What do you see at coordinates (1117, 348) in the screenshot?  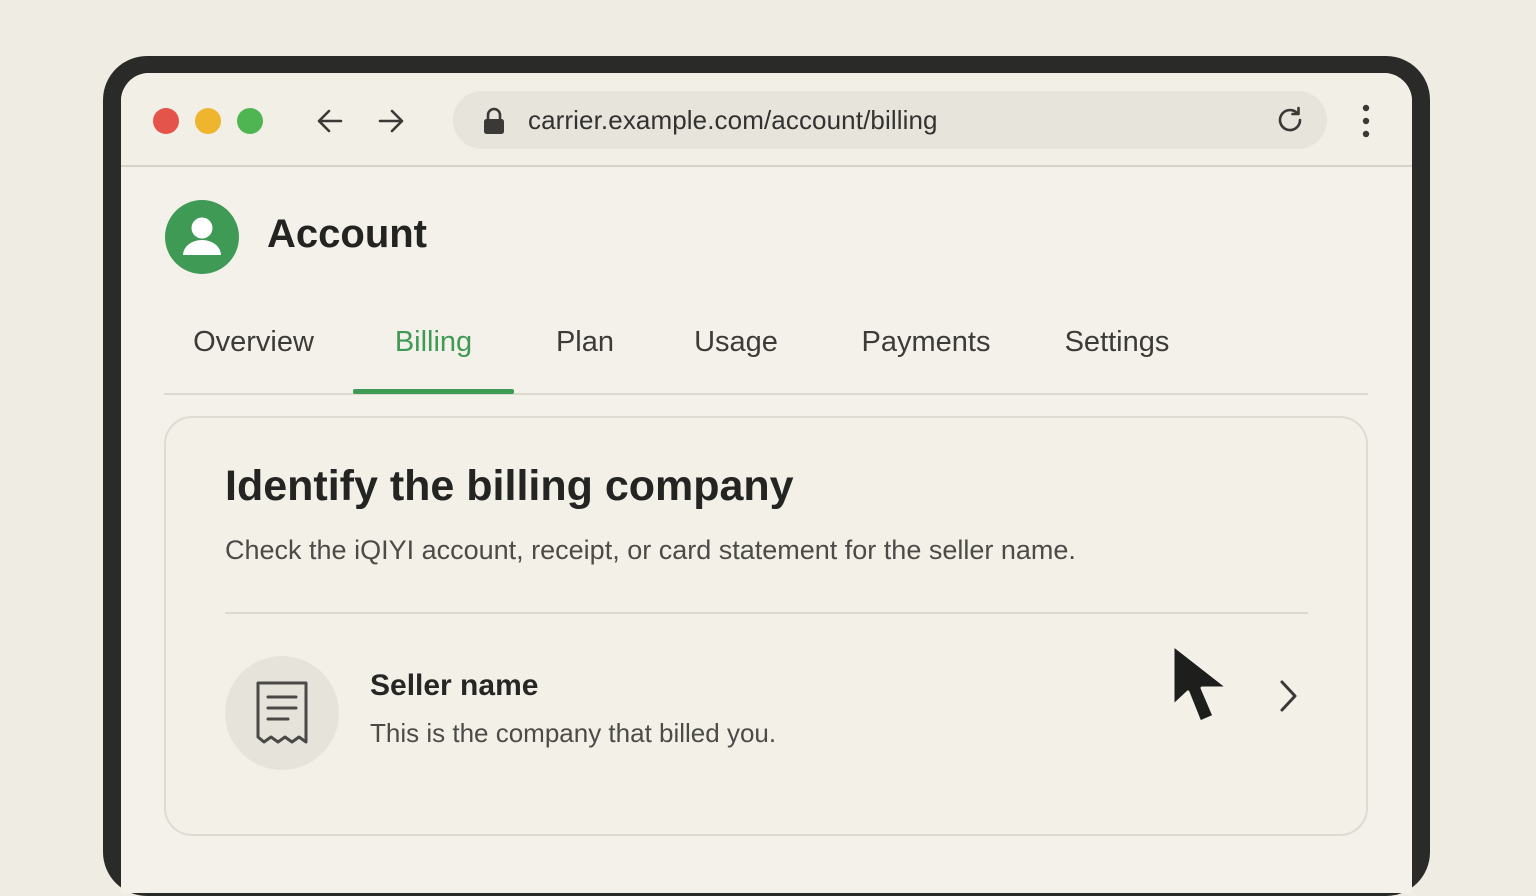 I see `tab-settings: Settings` at bounding box center [1117, 348].